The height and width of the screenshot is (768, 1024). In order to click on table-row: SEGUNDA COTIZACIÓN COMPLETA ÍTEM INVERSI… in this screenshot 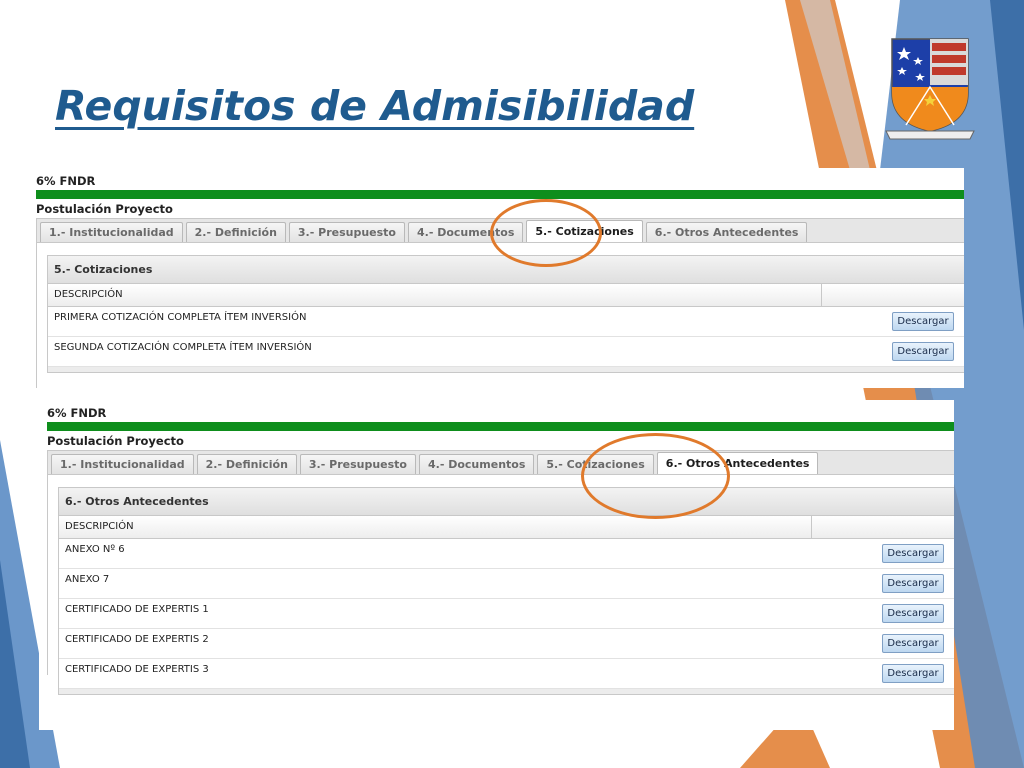, I will do `click(506, 352)`.